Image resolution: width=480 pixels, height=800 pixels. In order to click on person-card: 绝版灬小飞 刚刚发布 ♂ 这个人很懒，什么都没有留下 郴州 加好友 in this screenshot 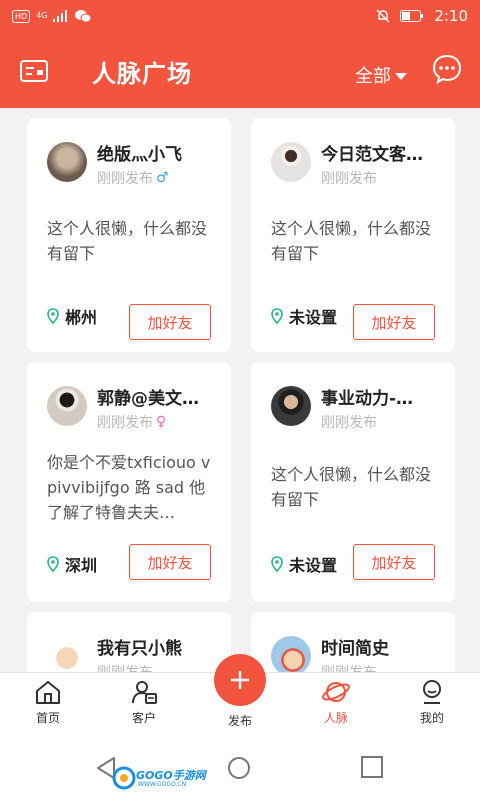, I will do `click(129, 235)`.